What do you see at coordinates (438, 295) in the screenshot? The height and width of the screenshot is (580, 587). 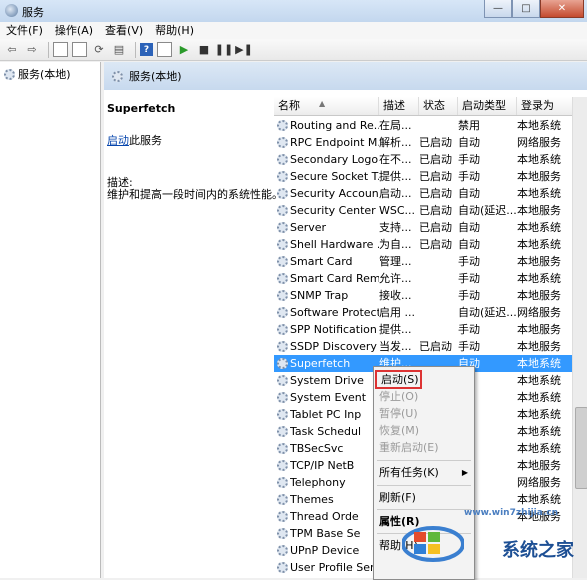 I see `cell-status` at bounding box center [438, 295].